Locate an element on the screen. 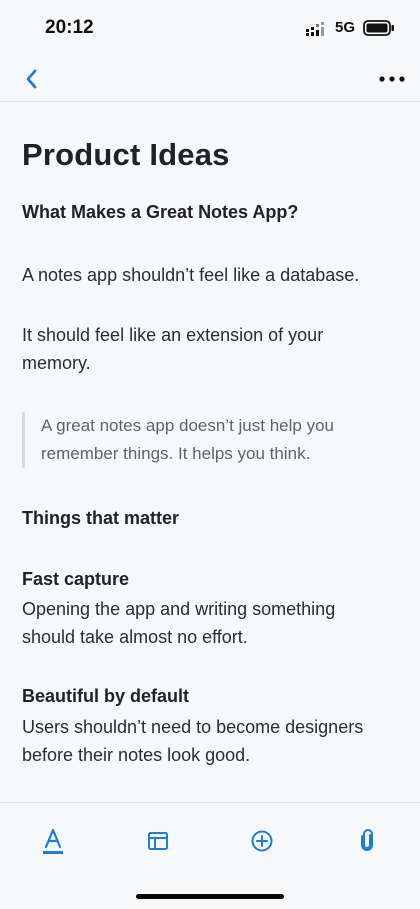 Image resolution: width=420 pixels, height=909 pixels. status-bar: 20:12 5G is located at coordinates (210, 28).